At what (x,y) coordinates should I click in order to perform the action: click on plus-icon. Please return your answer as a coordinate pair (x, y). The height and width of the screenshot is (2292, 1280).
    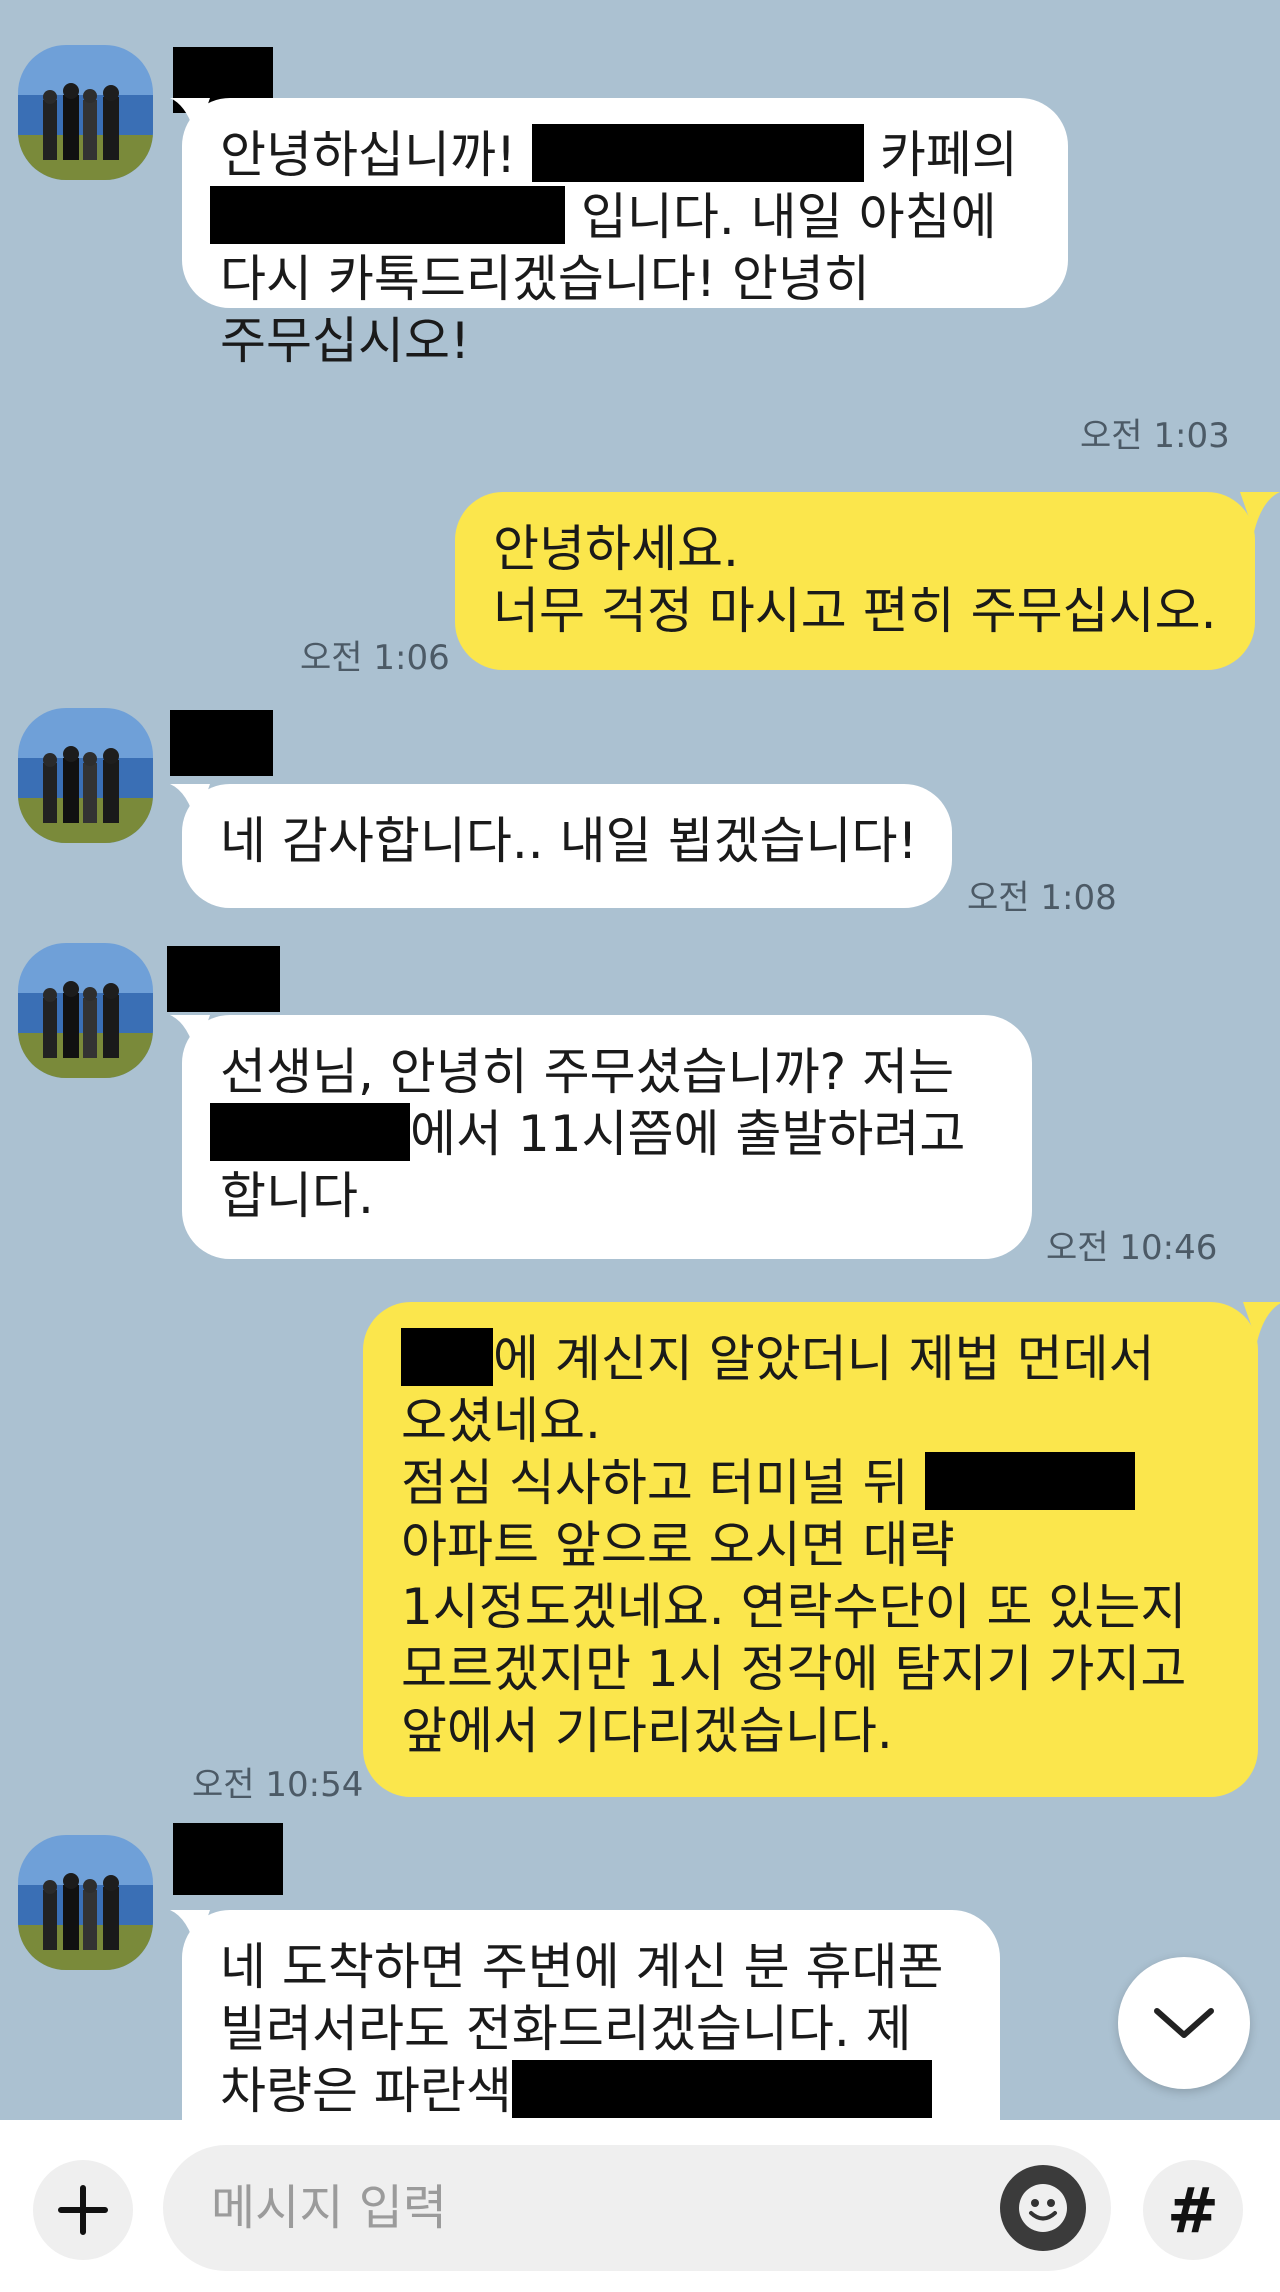
    Looking at the image, I should click on (83, 2210).